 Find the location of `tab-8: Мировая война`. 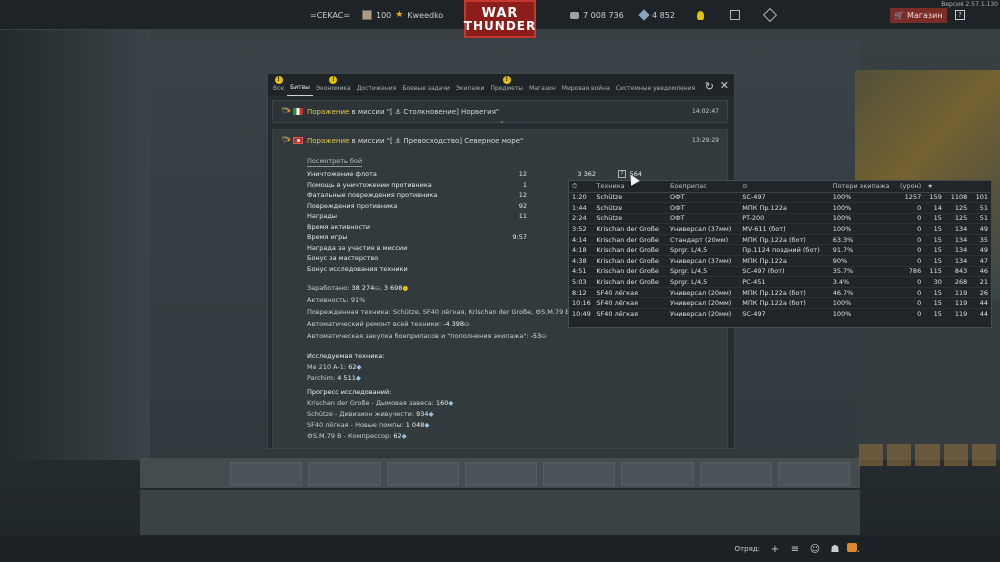

tab-8: Мировая война is located at coordinates (586, 90).